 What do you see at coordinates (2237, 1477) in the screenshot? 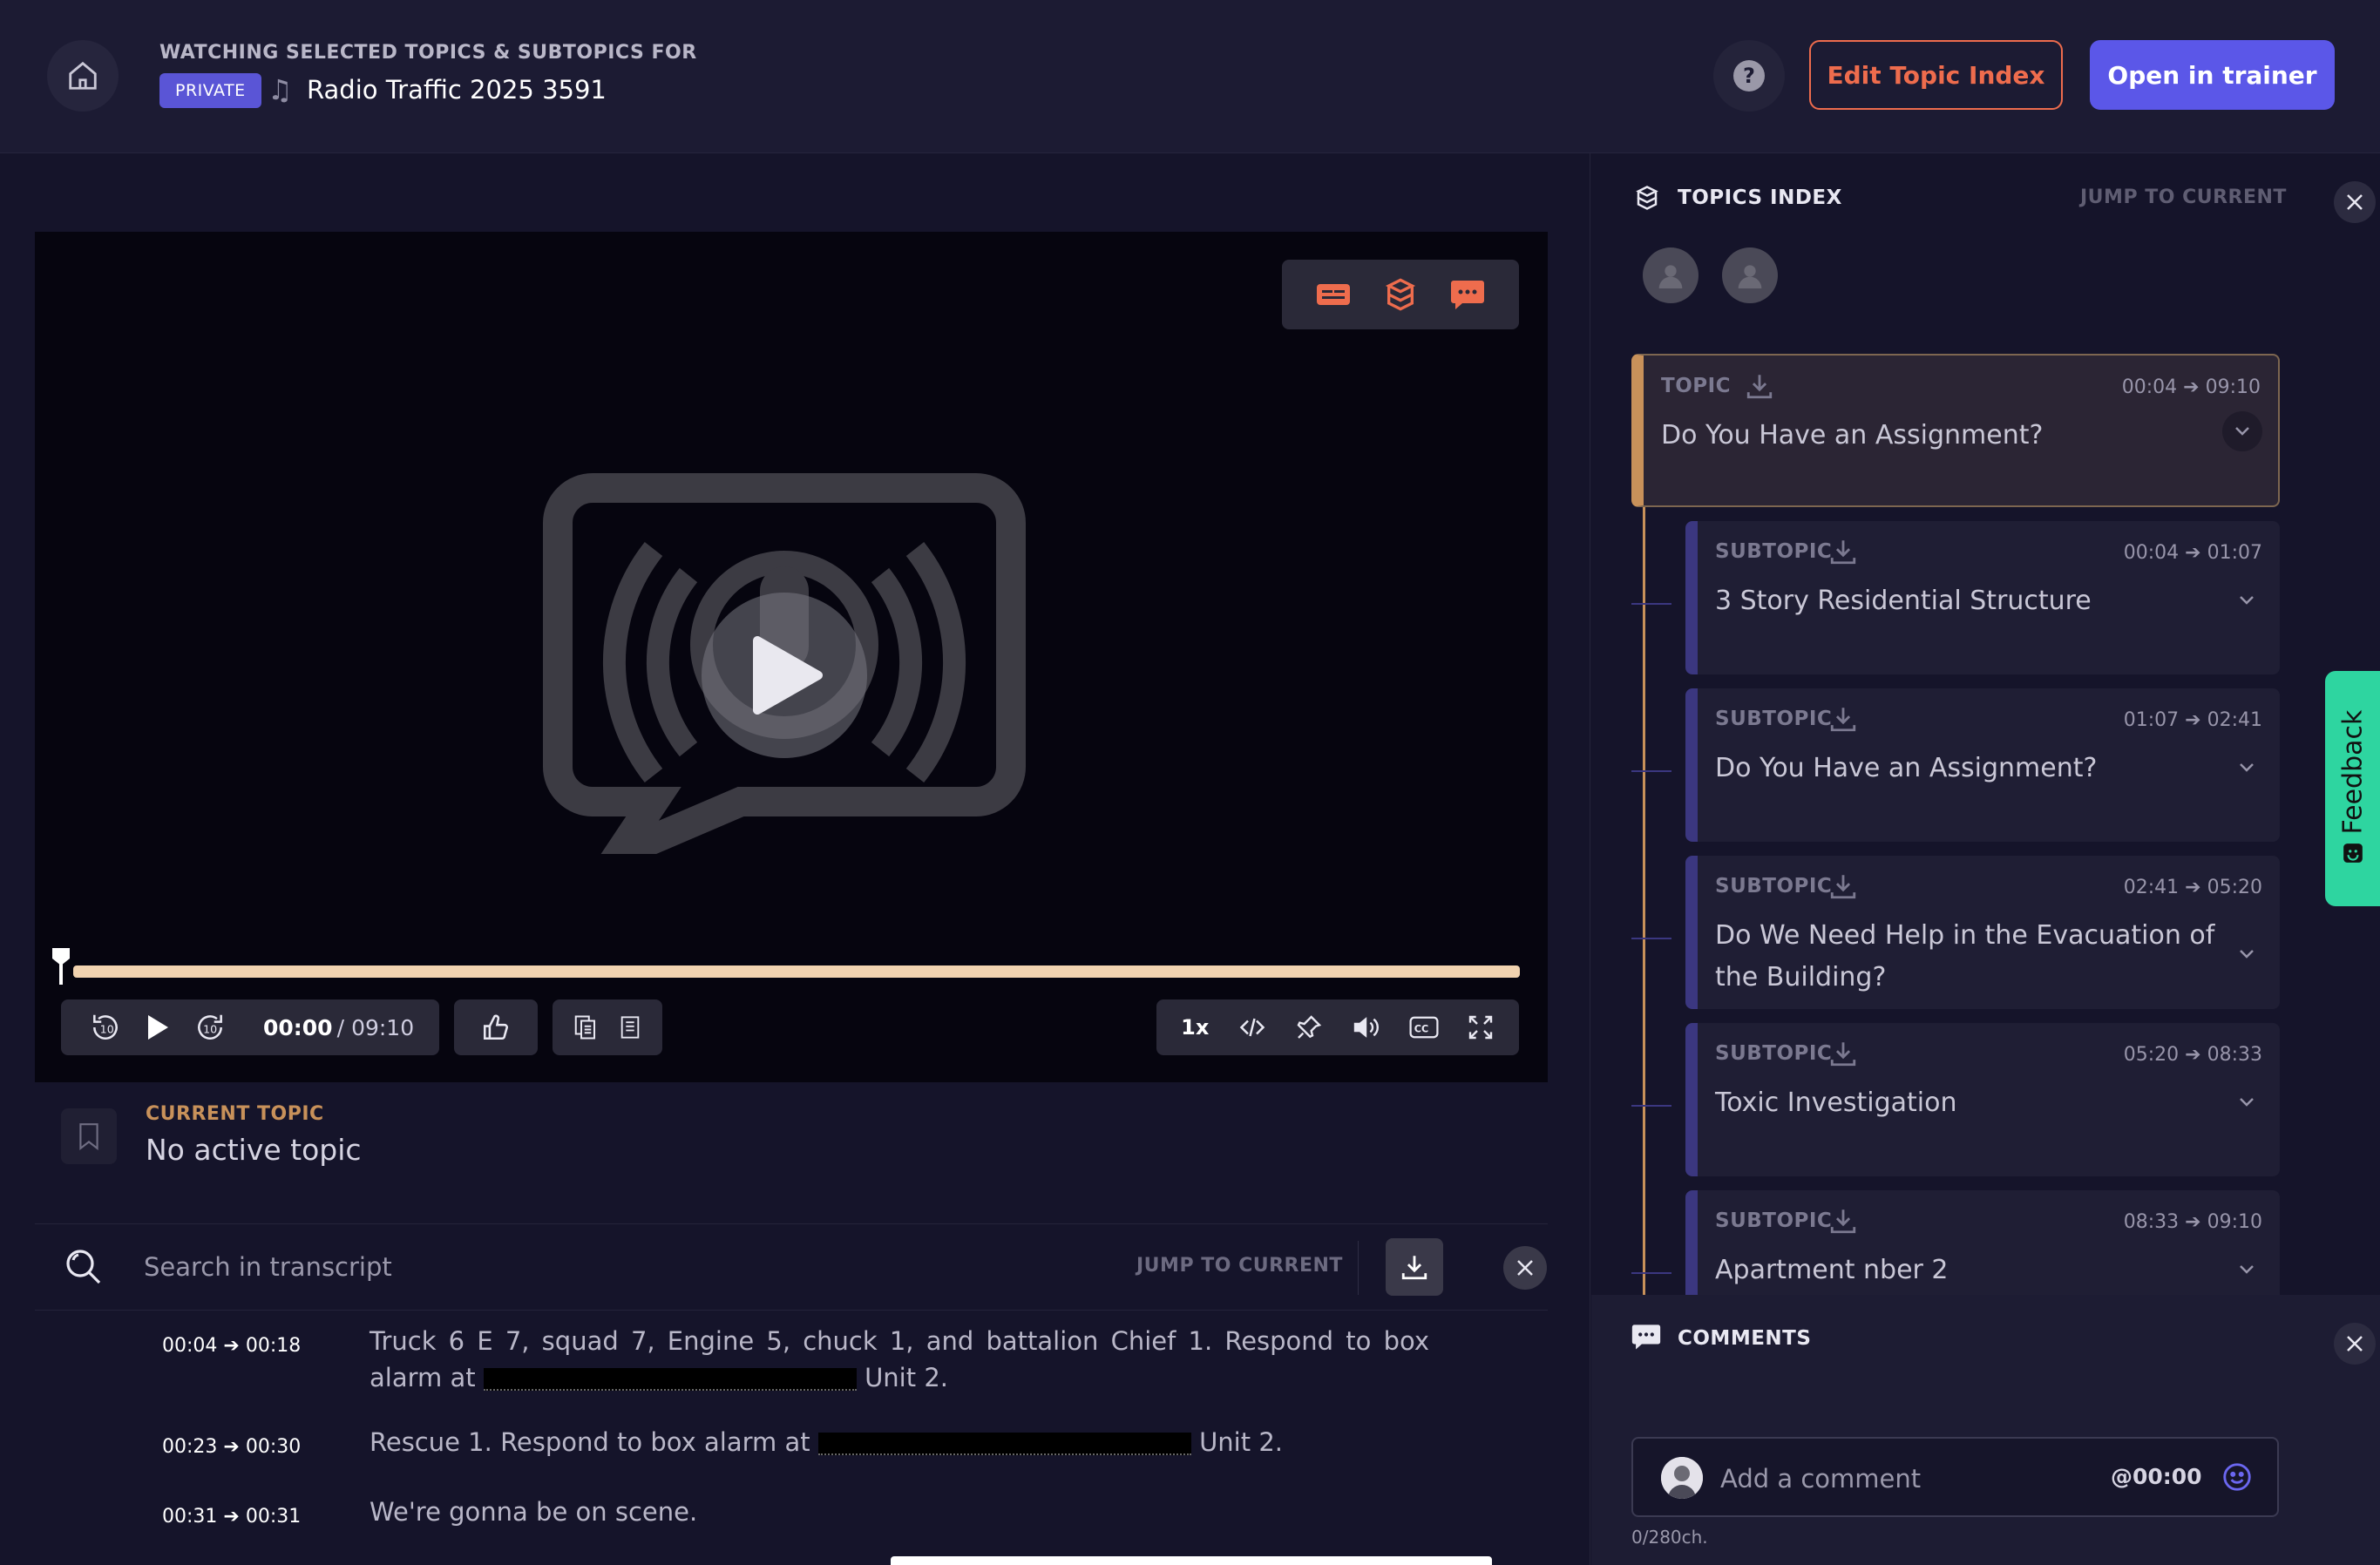
I see `emoji-icon` at bounding box center [2237, 1477].